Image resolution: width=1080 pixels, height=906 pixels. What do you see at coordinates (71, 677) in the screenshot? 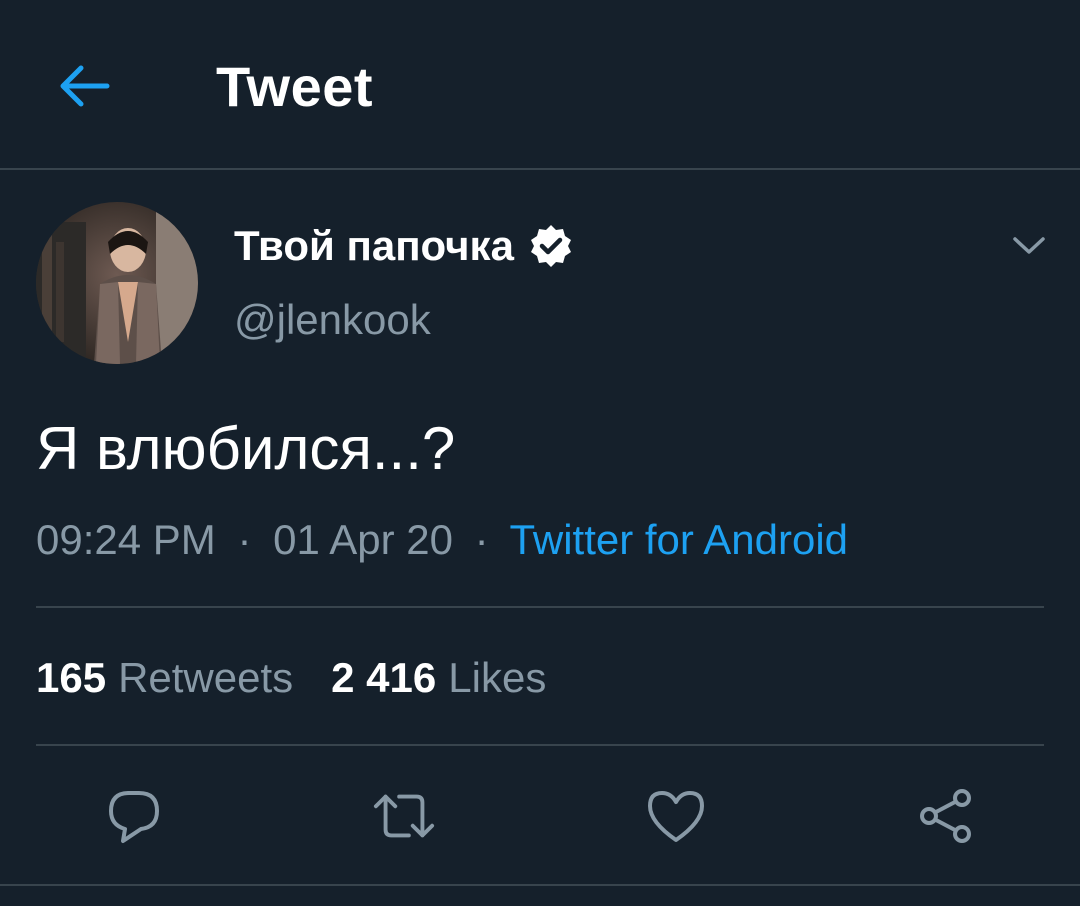
I see `retweets-count: 165` at bounding box center [71, 677].